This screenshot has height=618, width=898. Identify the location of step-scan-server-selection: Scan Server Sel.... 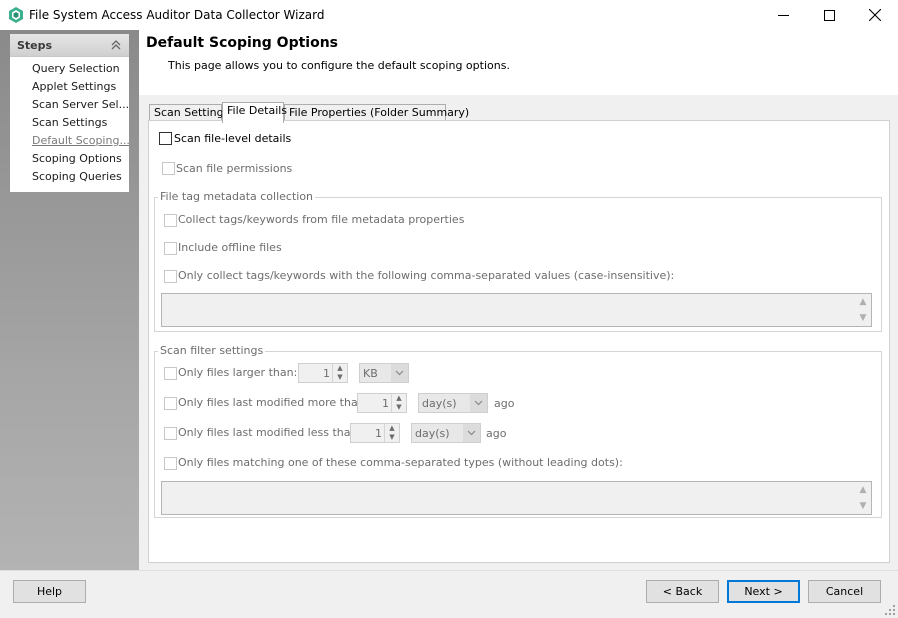
(69, 105).